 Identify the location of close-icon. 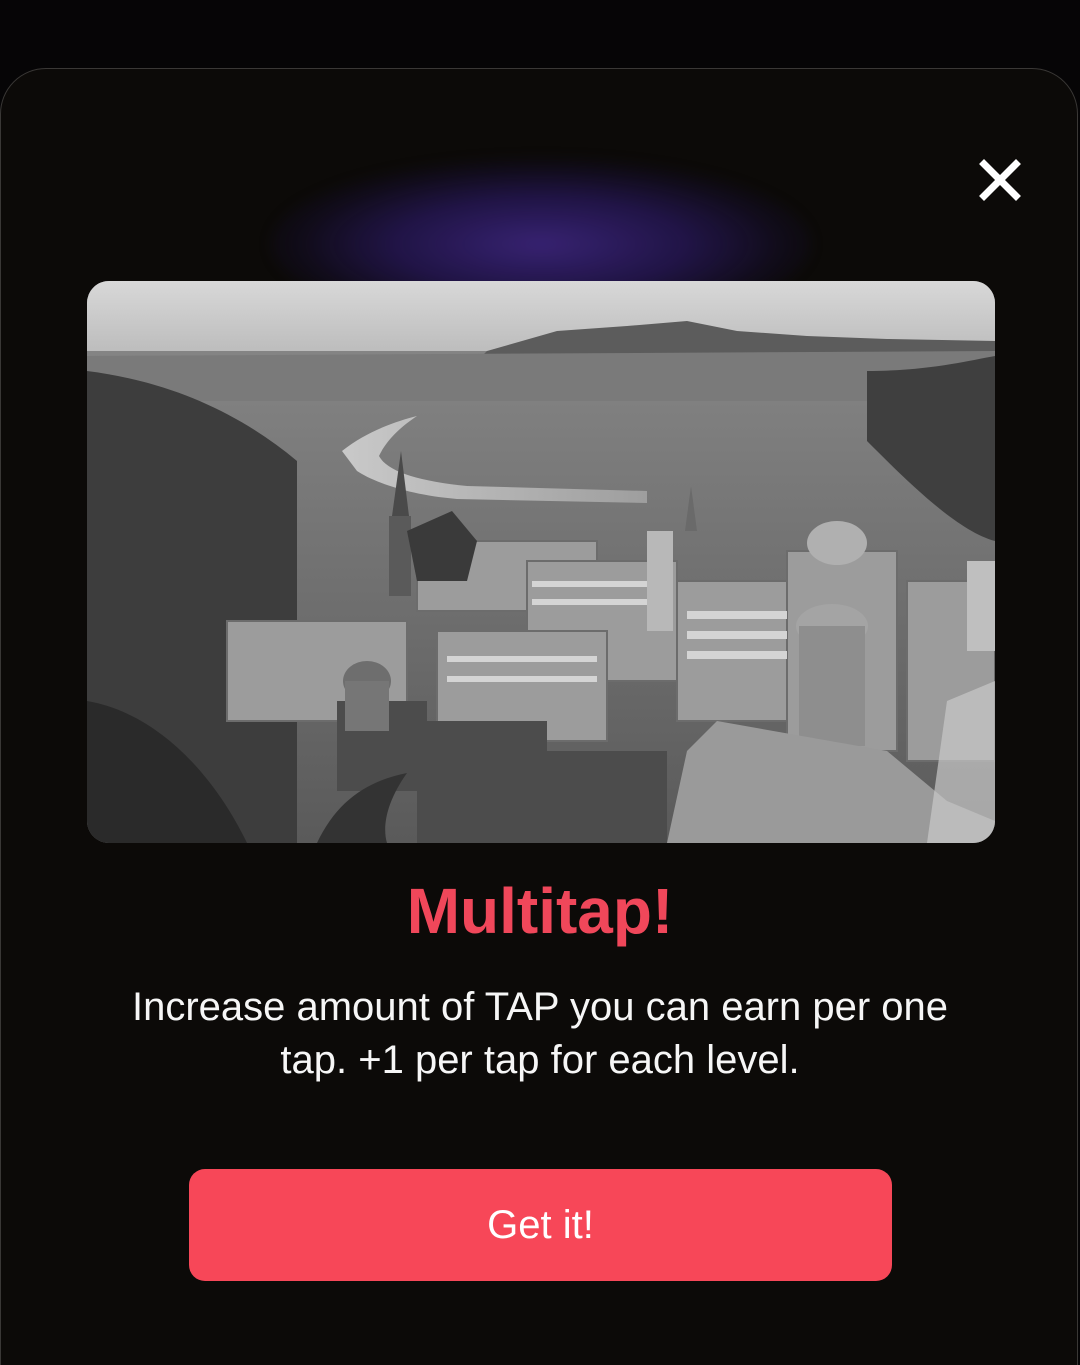
(1000, 180).